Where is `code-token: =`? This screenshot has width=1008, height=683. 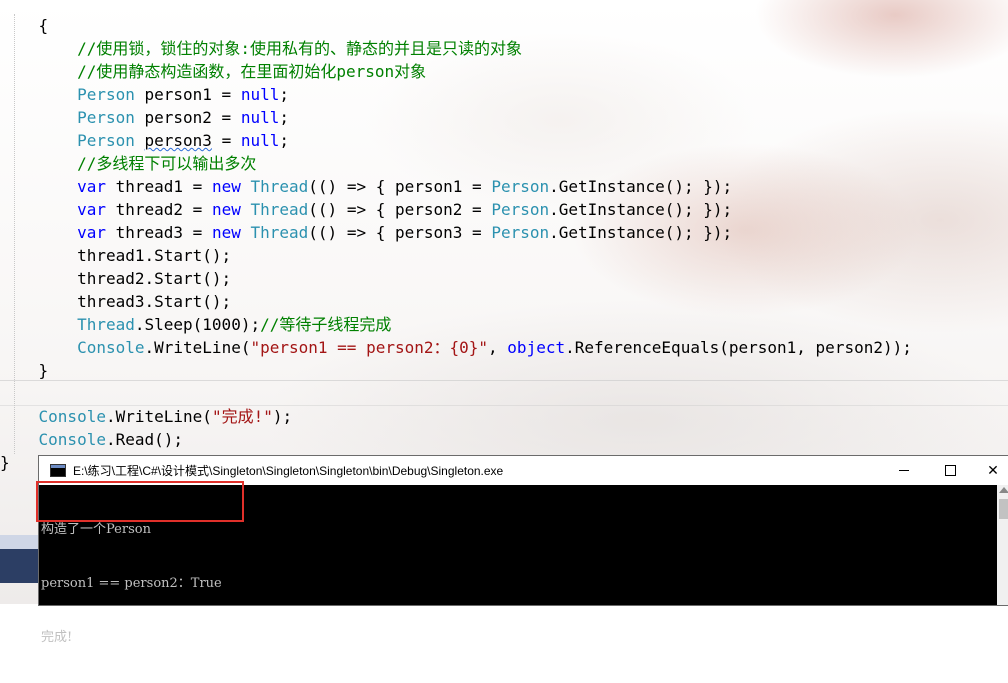 code-token: = is located at coordinates (226, 140).